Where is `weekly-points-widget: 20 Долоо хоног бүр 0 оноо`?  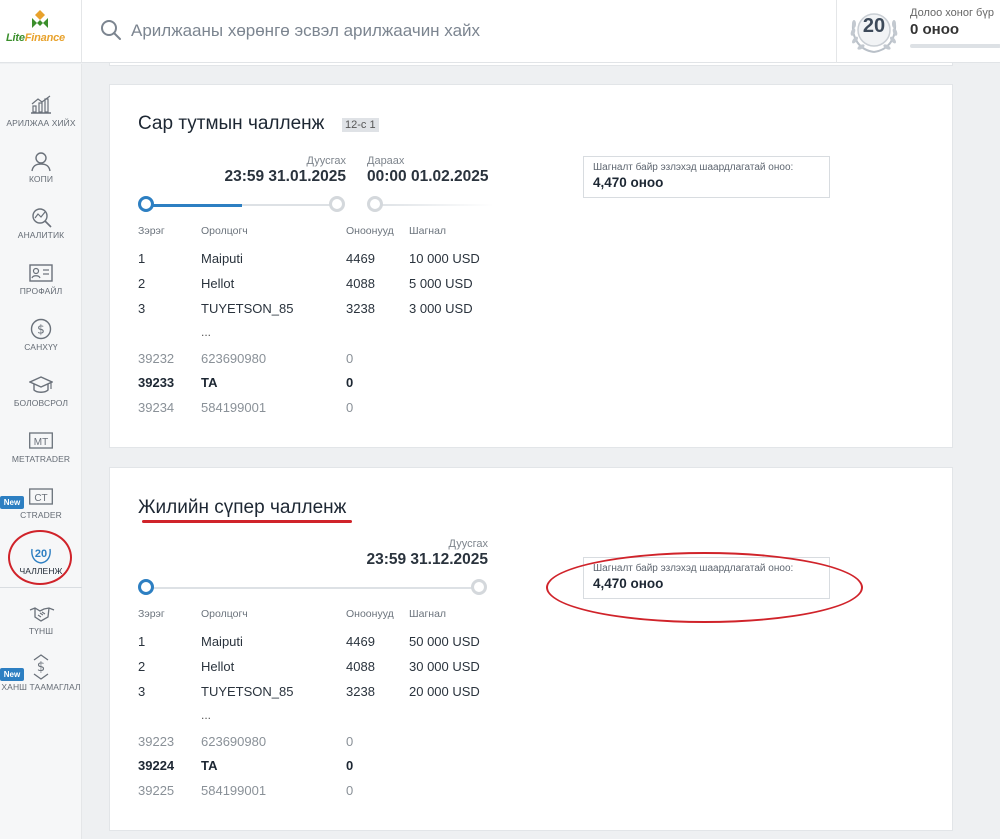 weekly-points-widget: 20 Долоо хоног бүр 0 оноо is located at coordinates (918, 31).